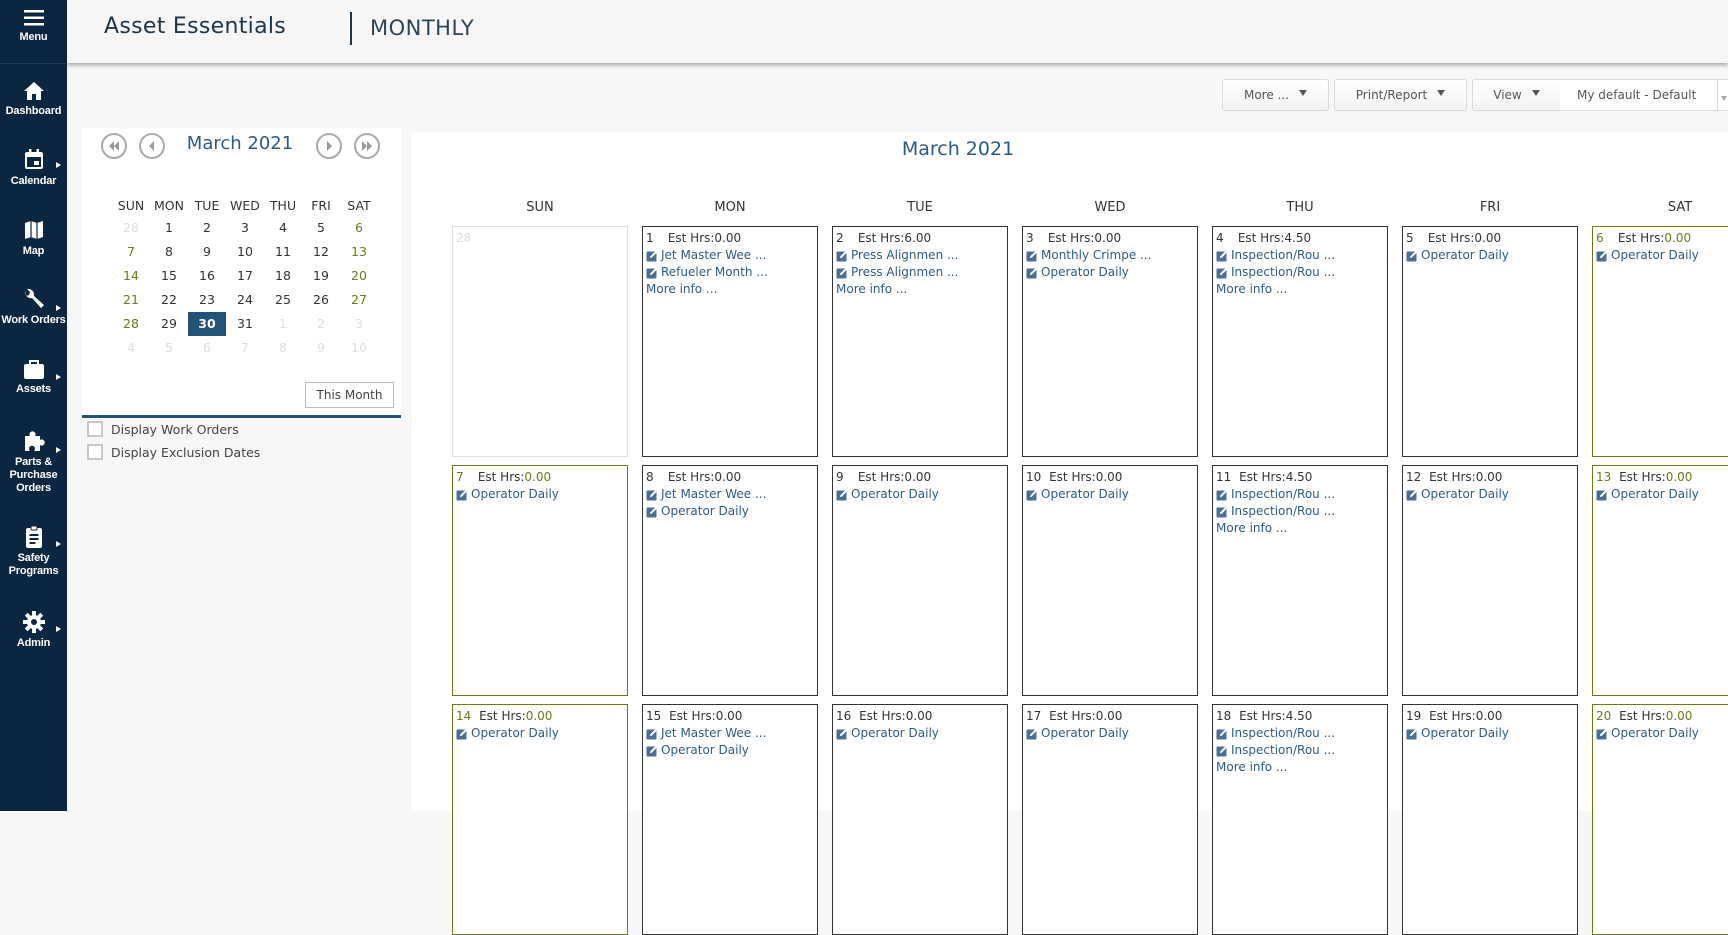  What do you see at coordinates (1490, 580) in the screenshot?
I see `calendar-day-cell: 12 Est Hrs:0.00 Operator Daily` at bounding box center [1490, 580].